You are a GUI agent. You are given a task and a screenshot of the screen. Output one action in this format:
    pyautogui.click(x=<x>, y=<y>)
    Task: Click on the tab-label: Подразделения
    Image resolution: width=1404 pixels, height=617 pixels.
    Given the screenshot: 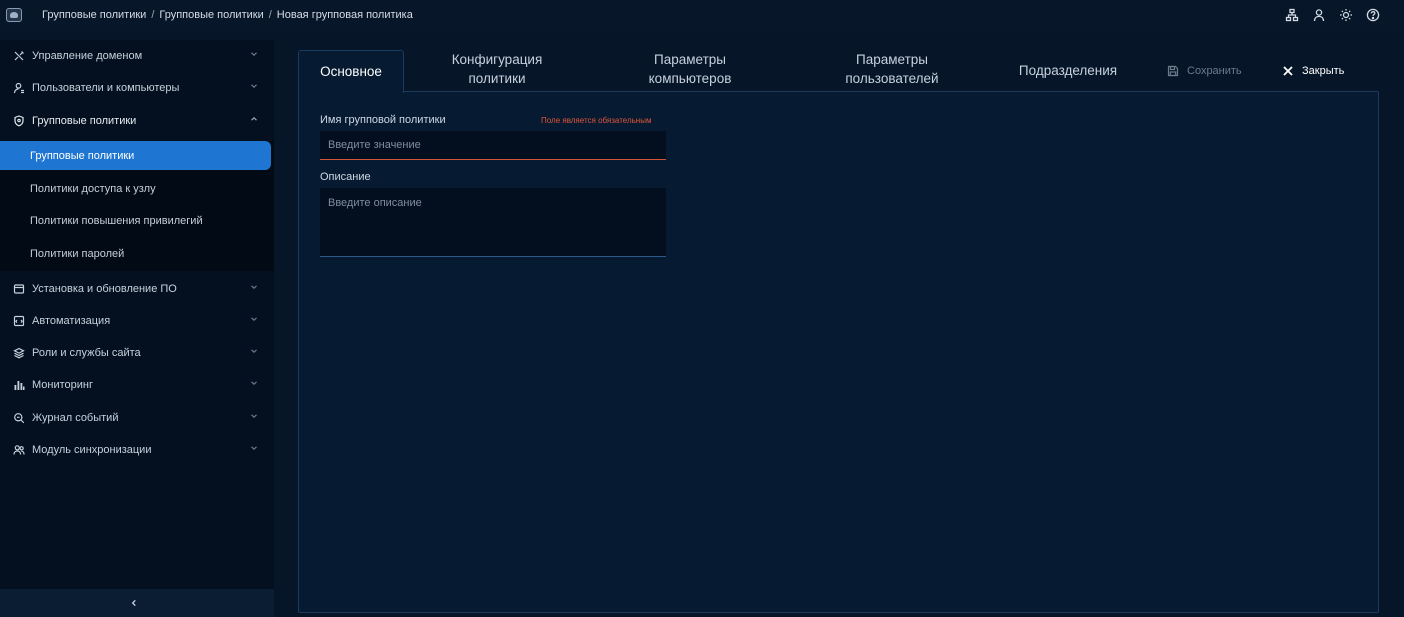 What is the action you would take?
    pyautogui.click(x=1068, y=70)
    